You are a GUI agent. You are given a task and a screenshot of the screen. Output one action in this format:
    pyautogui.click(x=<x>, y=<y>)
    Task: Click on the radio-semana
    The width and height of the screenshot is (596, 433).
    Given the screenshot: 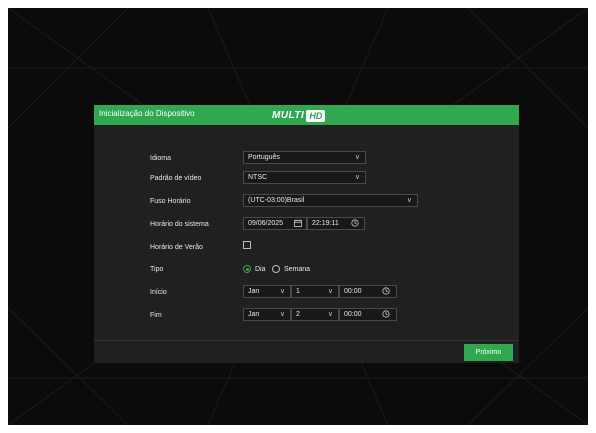 What is the action you would take?
    pyautogui.click(x=276, y=269)
    